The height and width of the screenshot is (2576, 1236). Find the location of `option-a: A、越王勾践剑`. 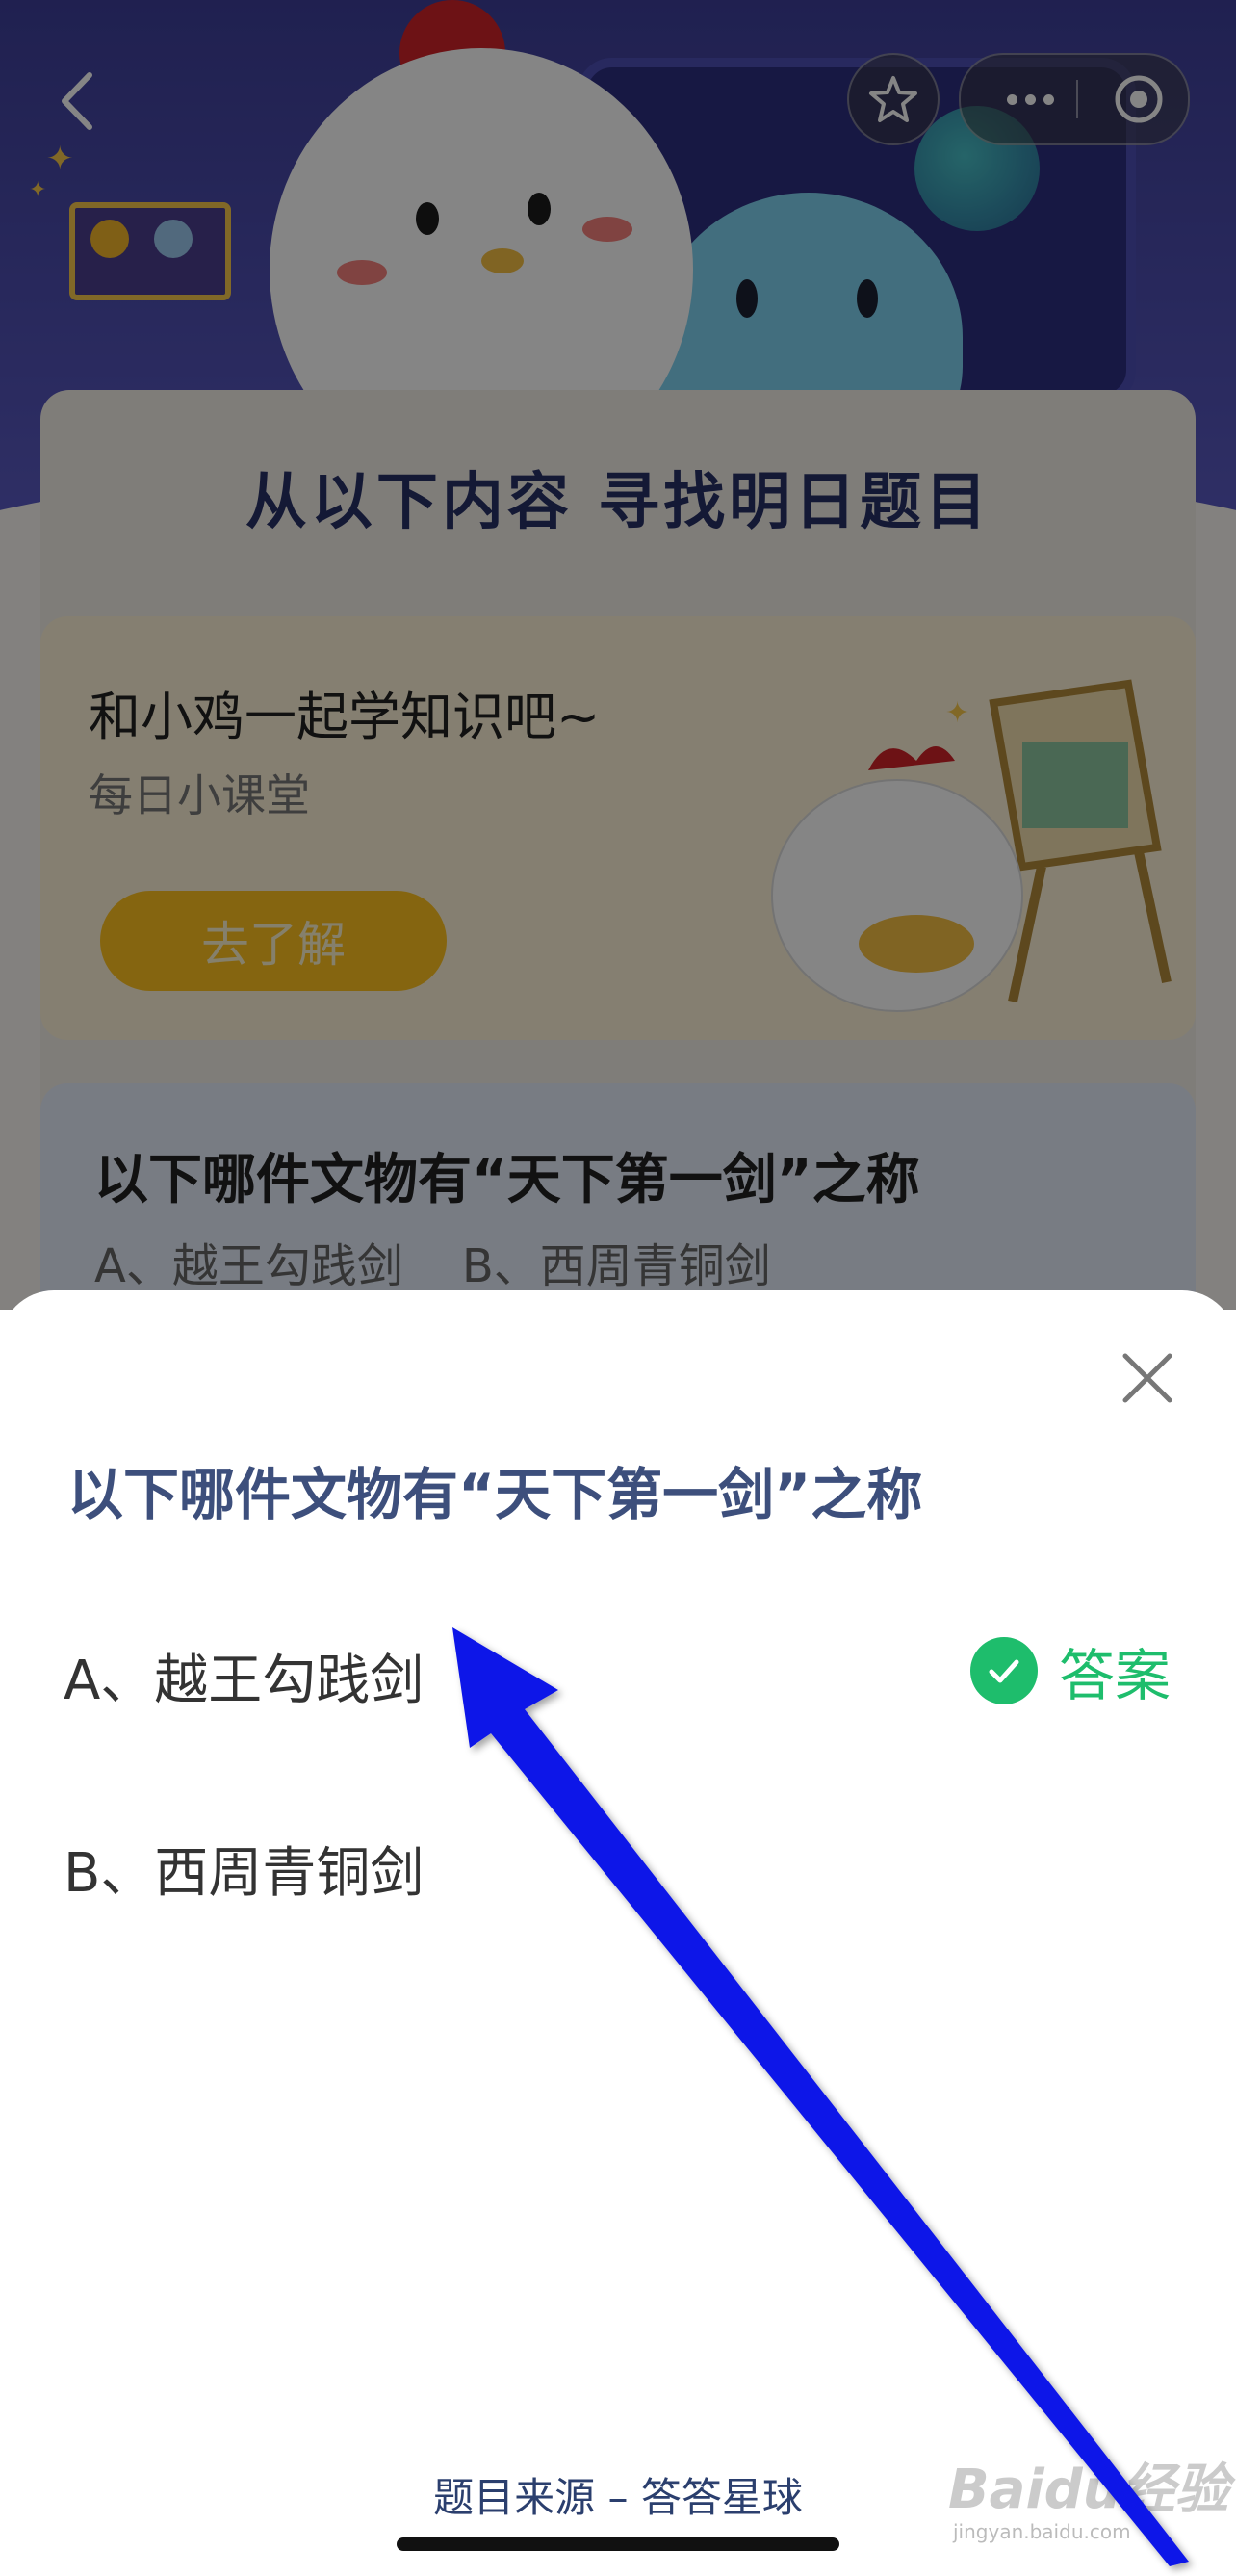

option-a: A、越王勾践剑 is located at coordinates (244, 1676).